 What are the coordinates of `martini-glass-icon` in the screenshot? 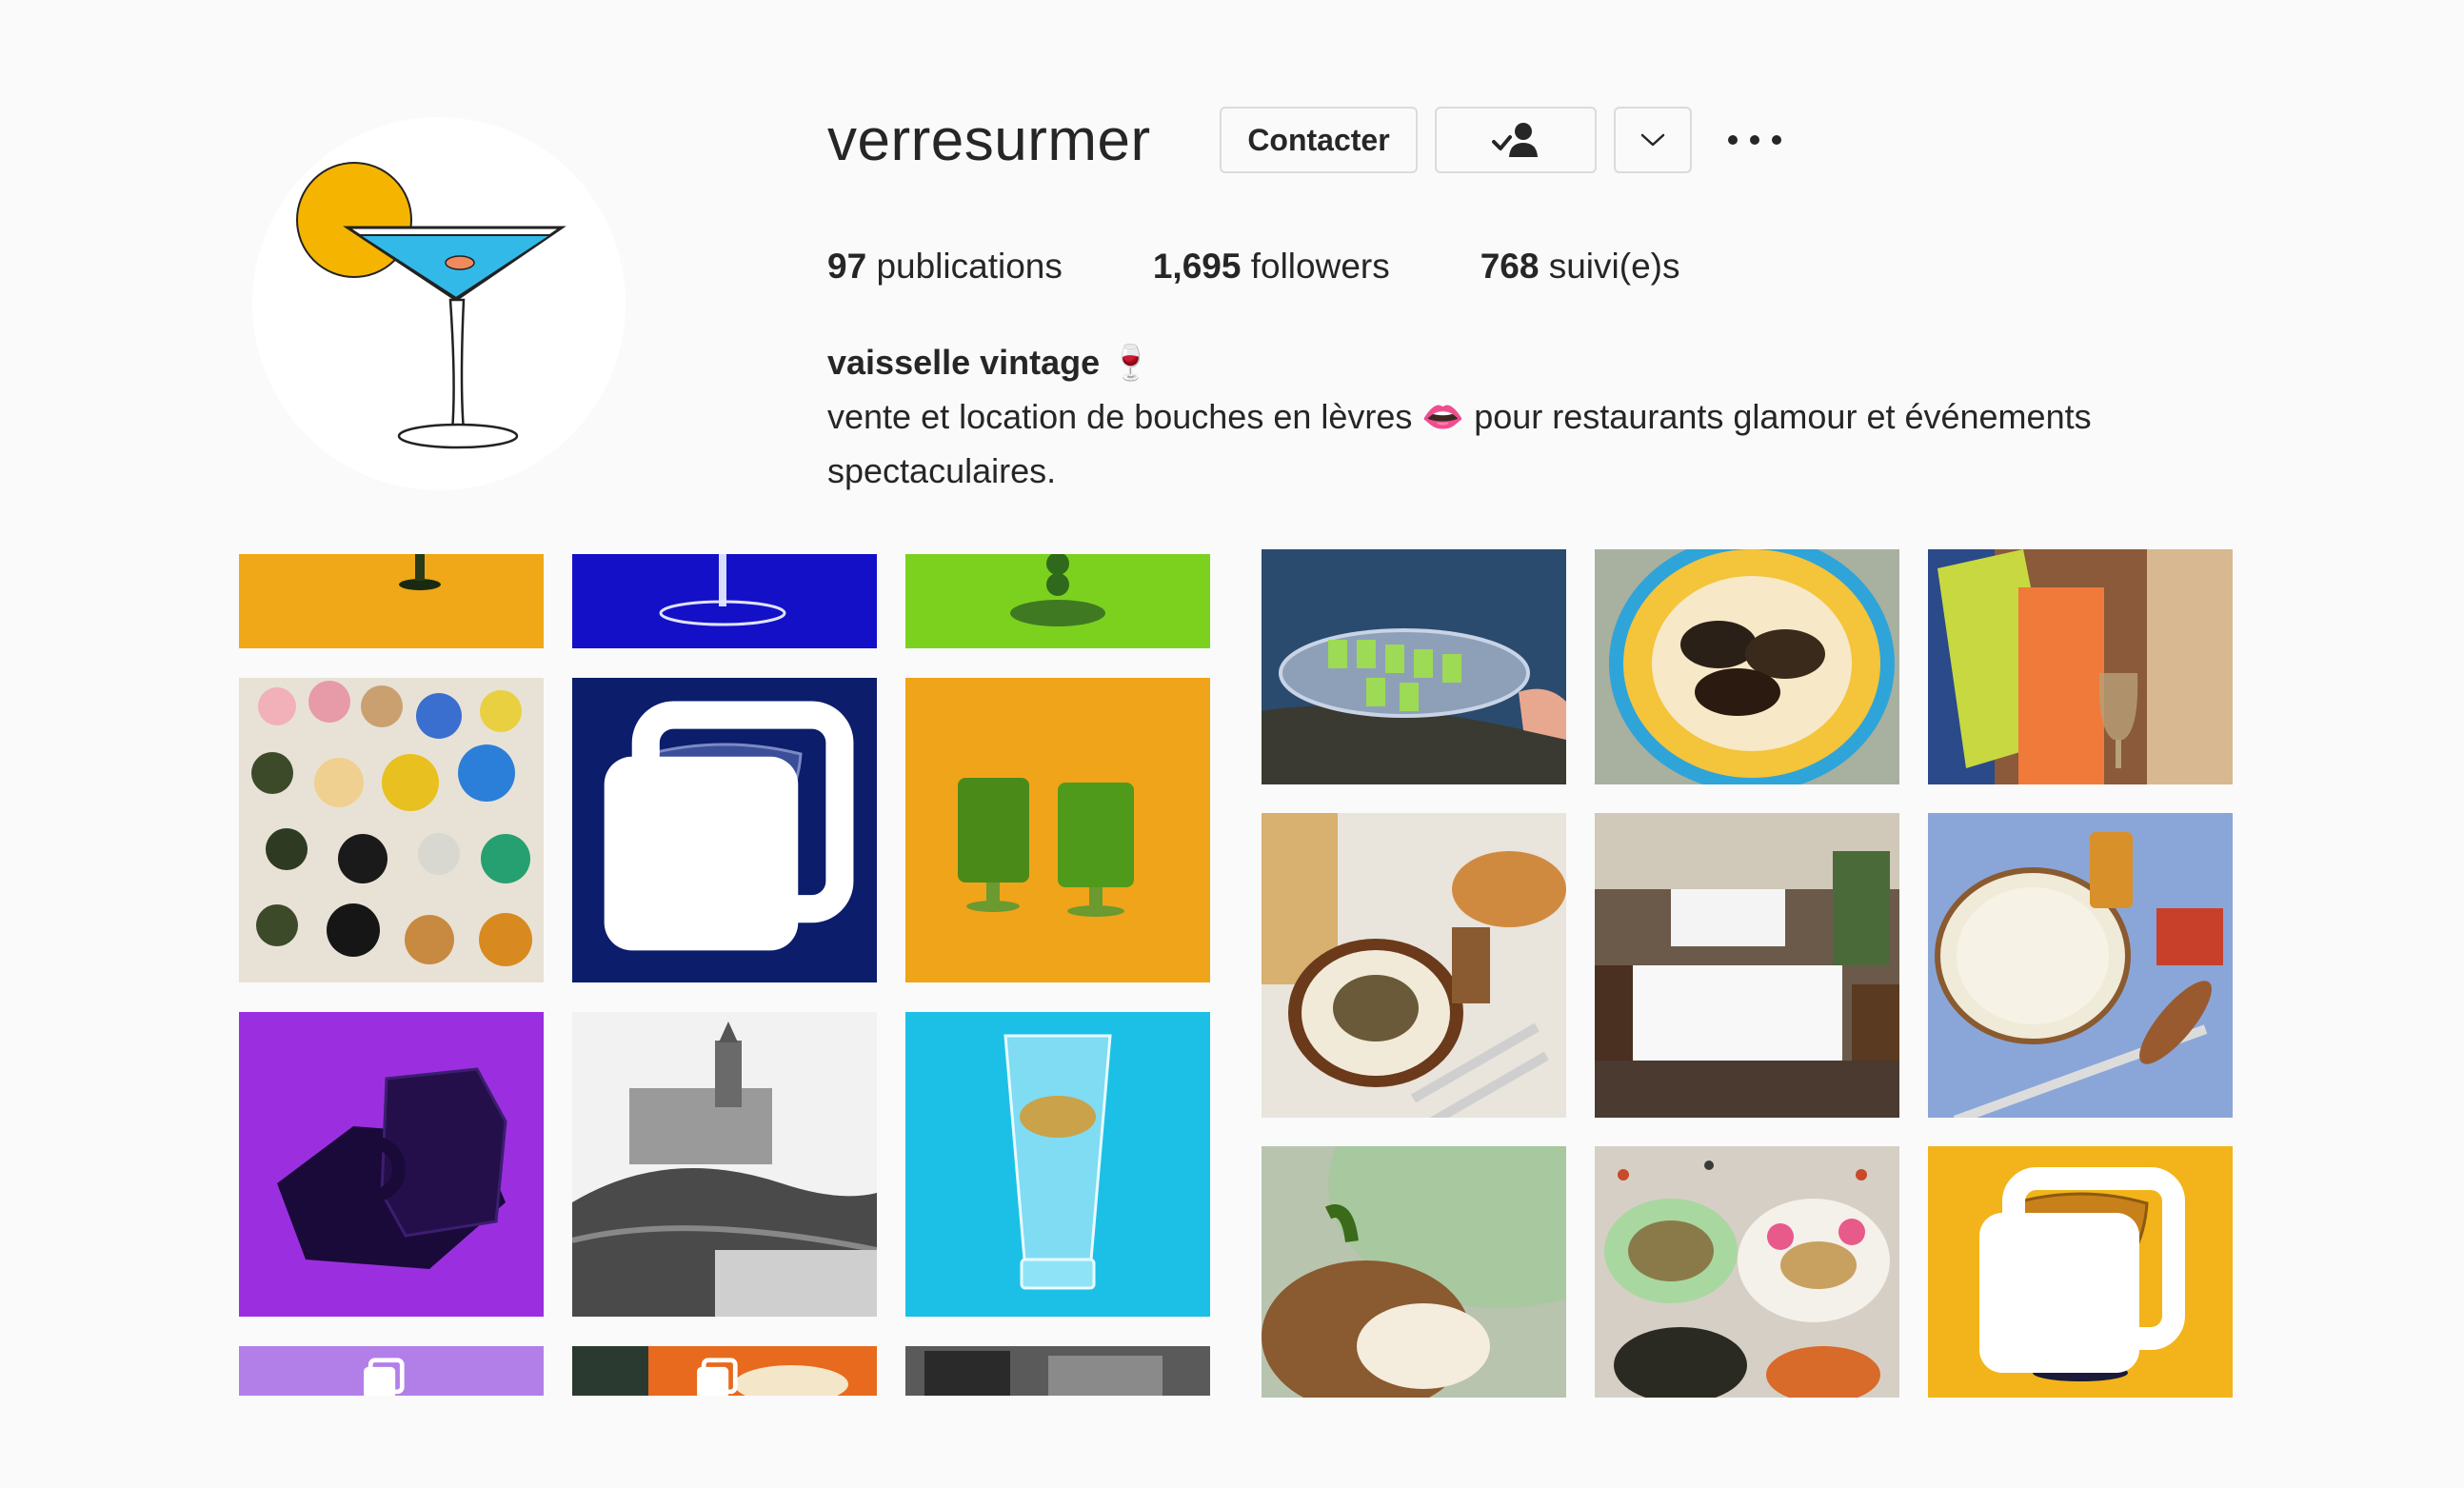 It's located at (431, 305).